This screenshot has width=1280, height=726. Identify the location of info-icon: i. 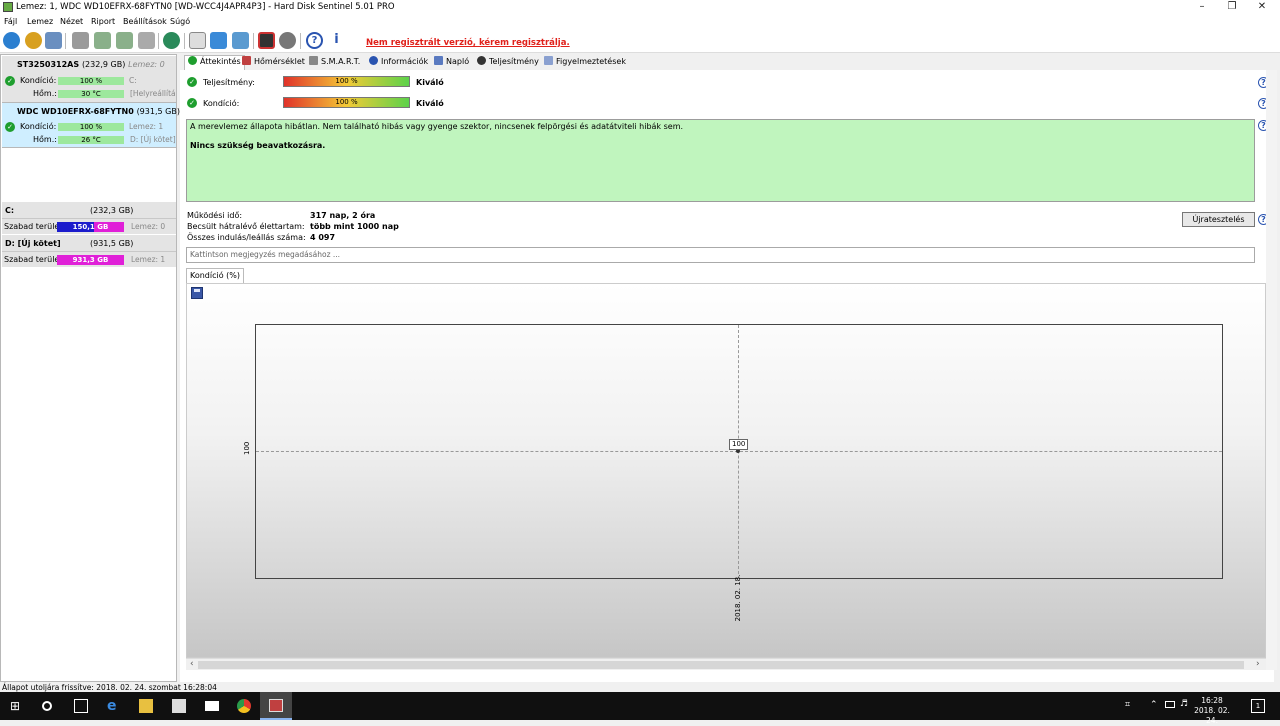
(336, 40).